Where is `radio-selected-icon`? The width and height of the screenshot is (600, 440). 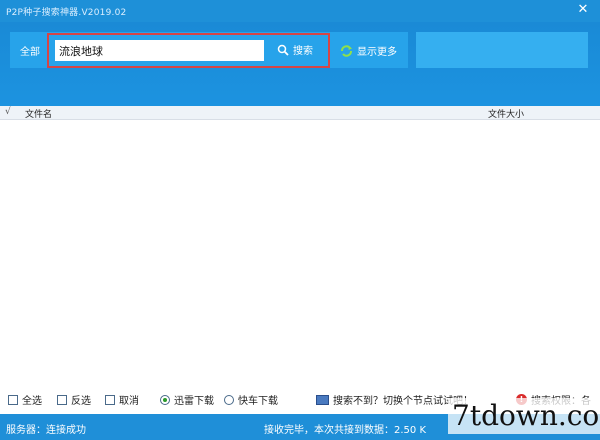
radio-selected-icon is located at coordinates (165, 399).